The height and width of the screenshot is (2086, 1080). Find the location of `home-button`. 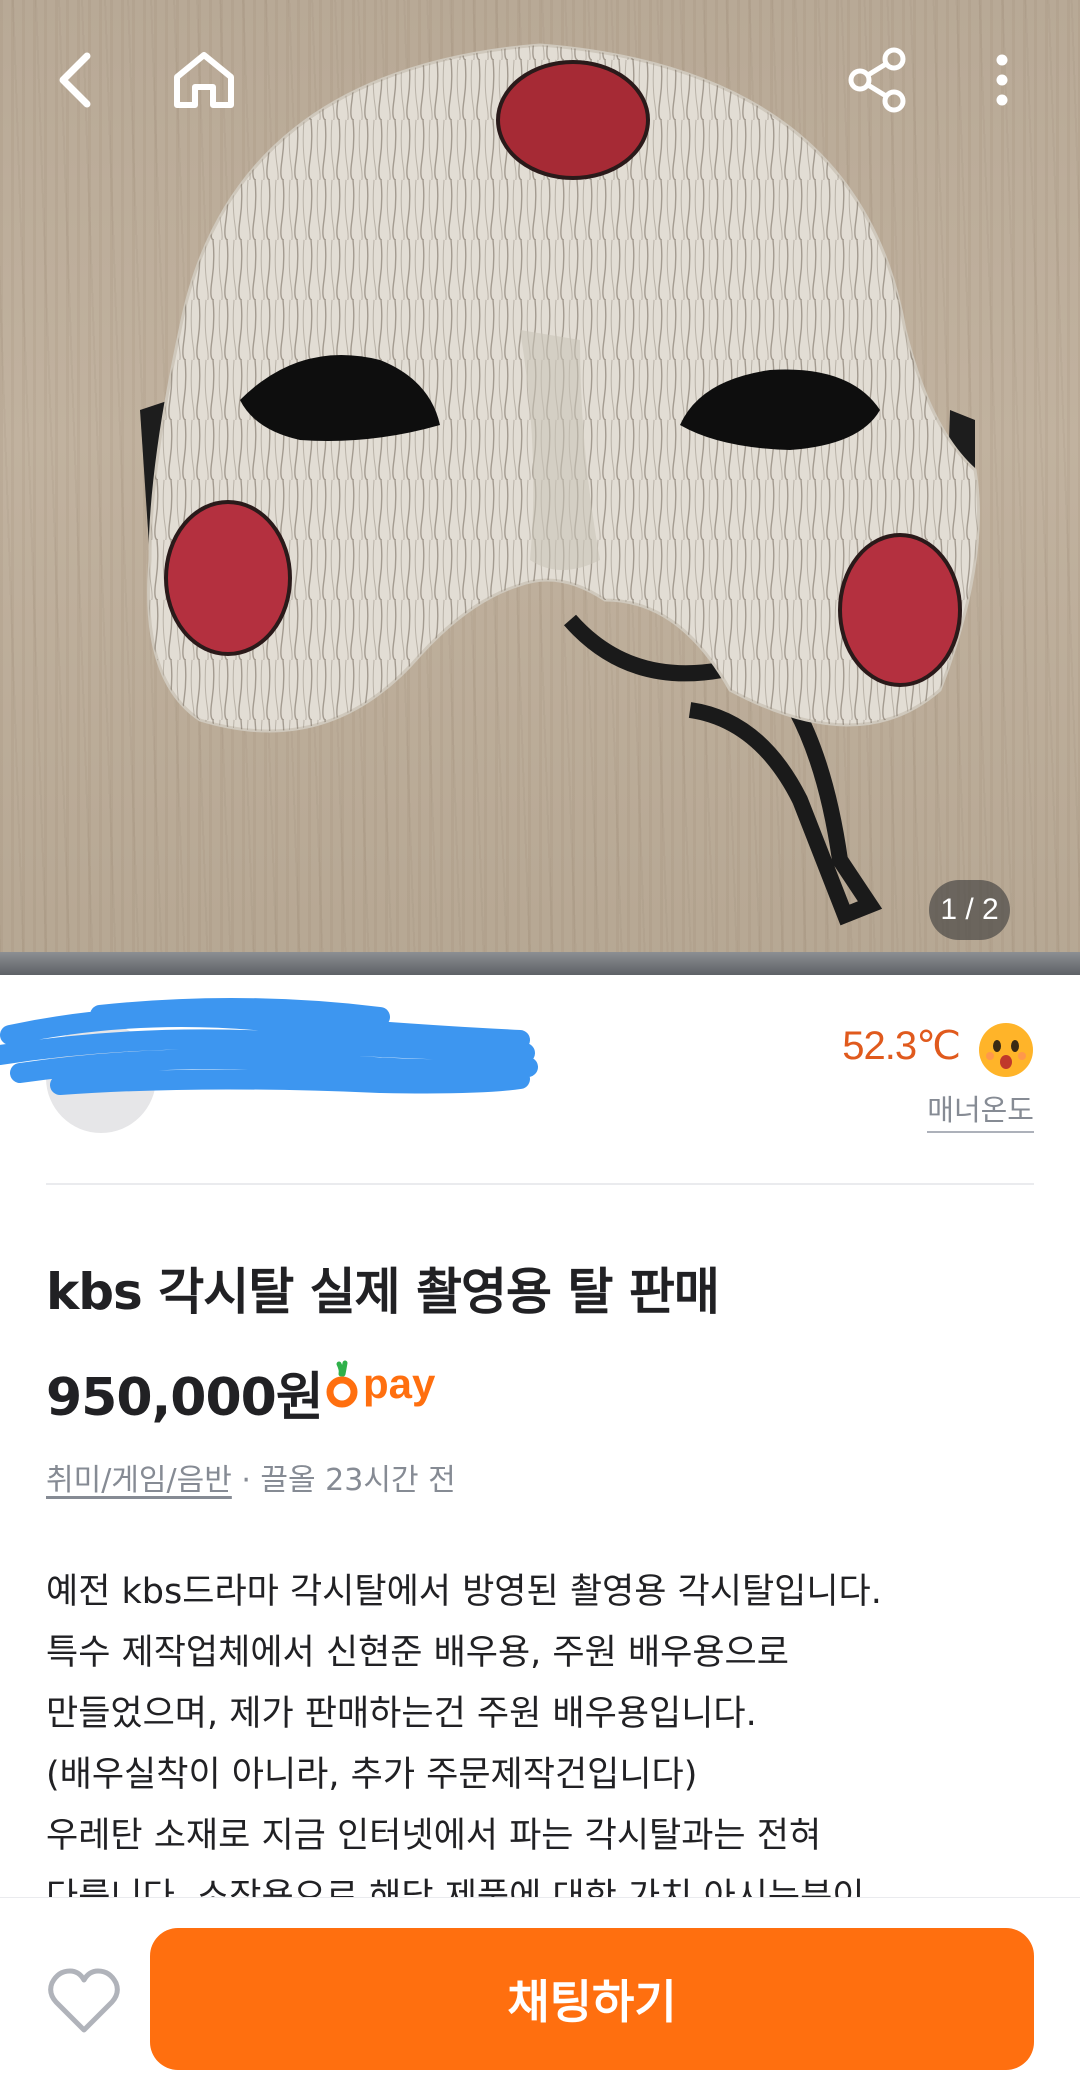

home-button is located at coordinates (204, 80).